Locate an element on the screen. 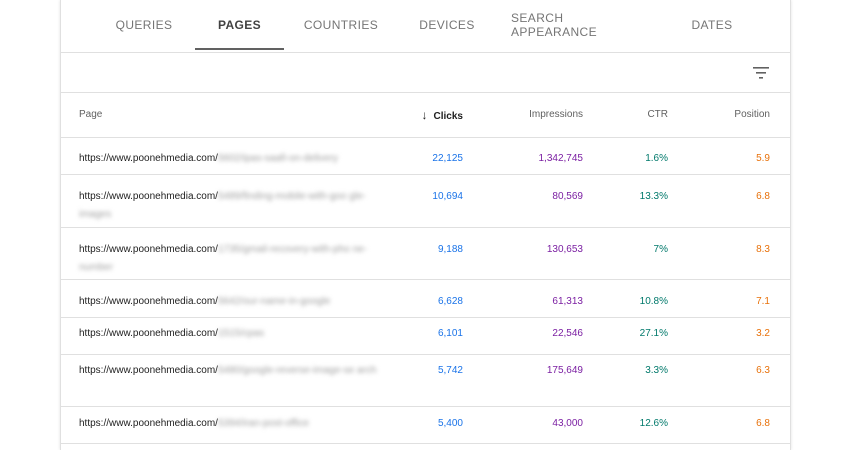  impressions-value: 175,649 is located at coordinates (564, 370).